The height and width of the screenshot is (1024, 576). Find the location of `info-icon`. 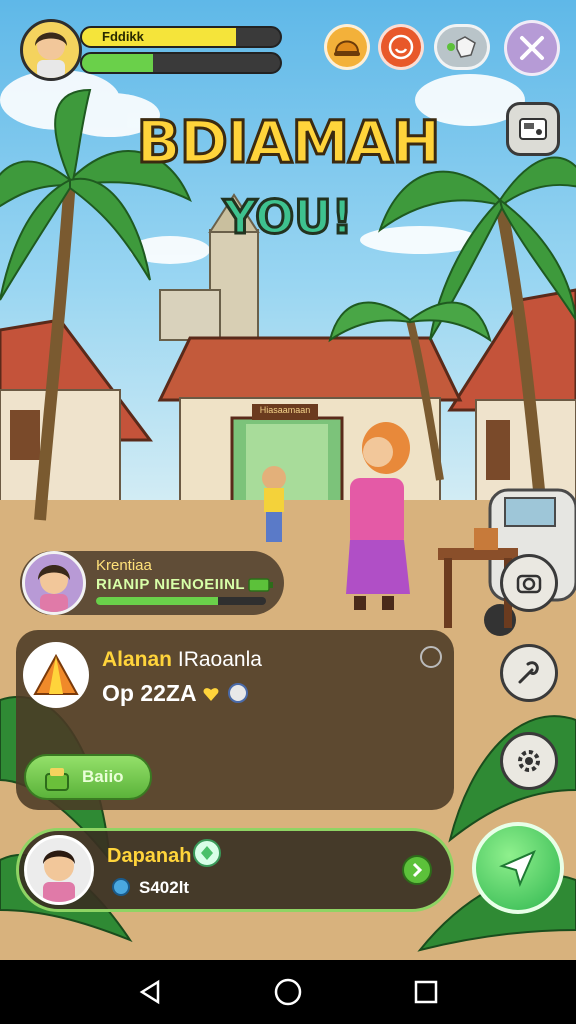

info-icon is located at coordinates (431, 657).